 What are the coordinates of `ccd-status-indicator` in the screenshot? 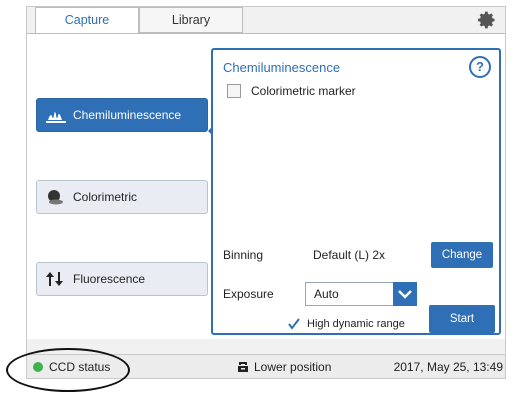 It's located at (38, 367).